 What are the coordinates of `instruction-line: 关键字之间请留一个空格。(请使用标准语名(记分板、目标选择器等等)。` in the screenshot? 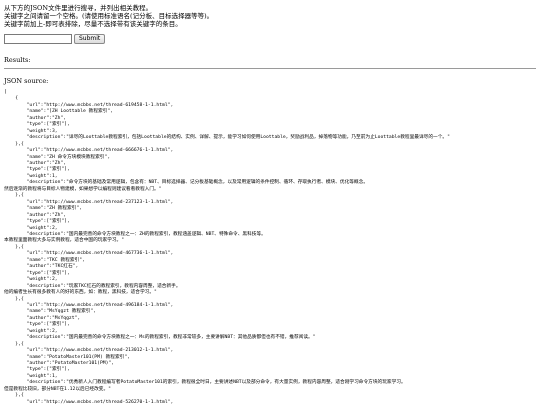 It's located at (109, 16).